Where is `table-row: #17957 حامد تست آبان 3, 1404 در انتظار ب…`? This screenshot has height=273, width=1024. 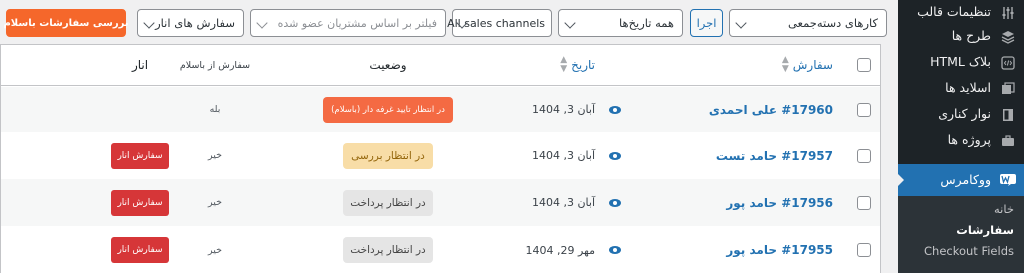 table-row: #17957 حامد تست آبان 3, 1404 در انتظار ب… is located at coordinates (440, 155).